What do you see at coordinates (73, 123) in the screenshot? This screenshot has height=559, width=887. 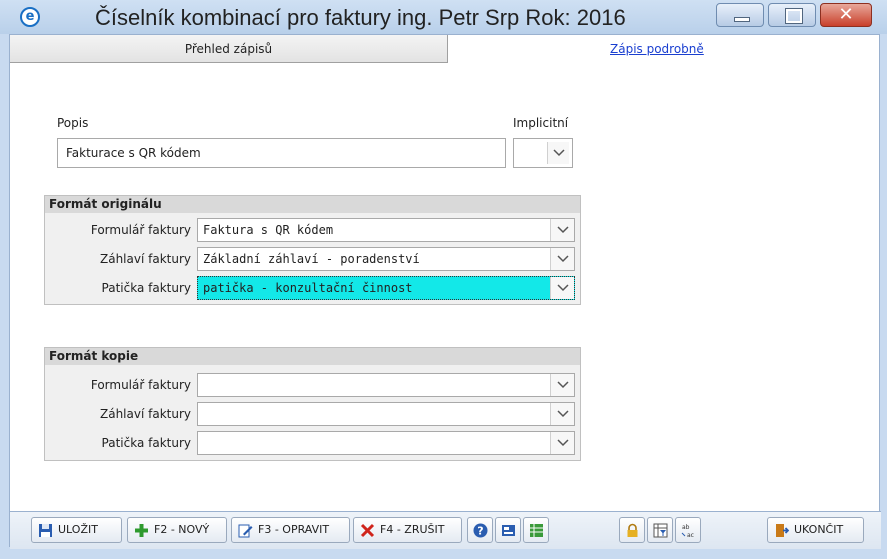 I see `popis-label: Popis` at bounding box center [73, 123].